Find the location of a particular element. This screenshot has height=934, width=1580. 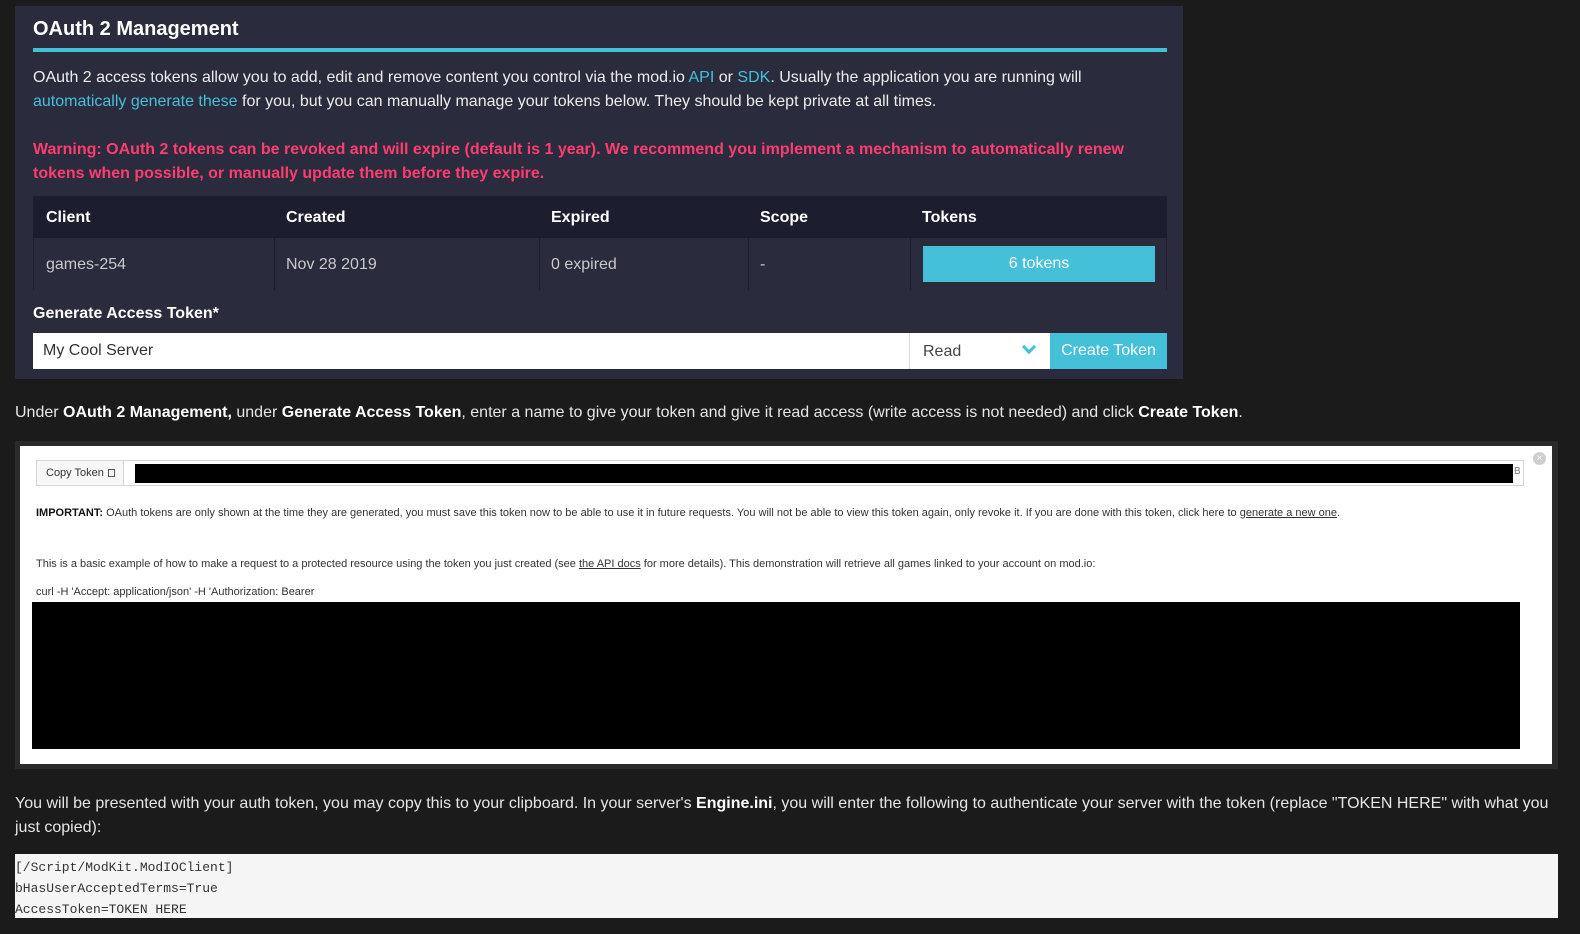

cell-client: games-254 is located at coordinates (86, 264).